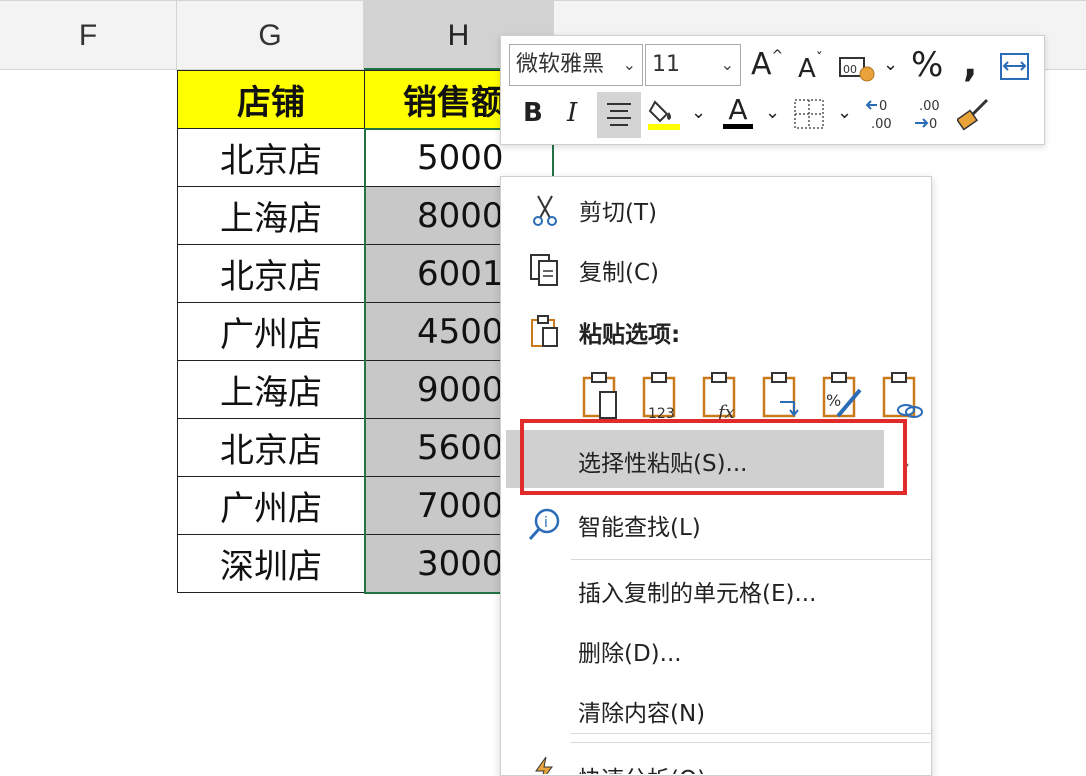 The height and width of the screenshot is (776, 1086). What do you see at coordinates (545, 332) in the screenshot?
I see `clipboard-icon` at bounding box center [545, 332].